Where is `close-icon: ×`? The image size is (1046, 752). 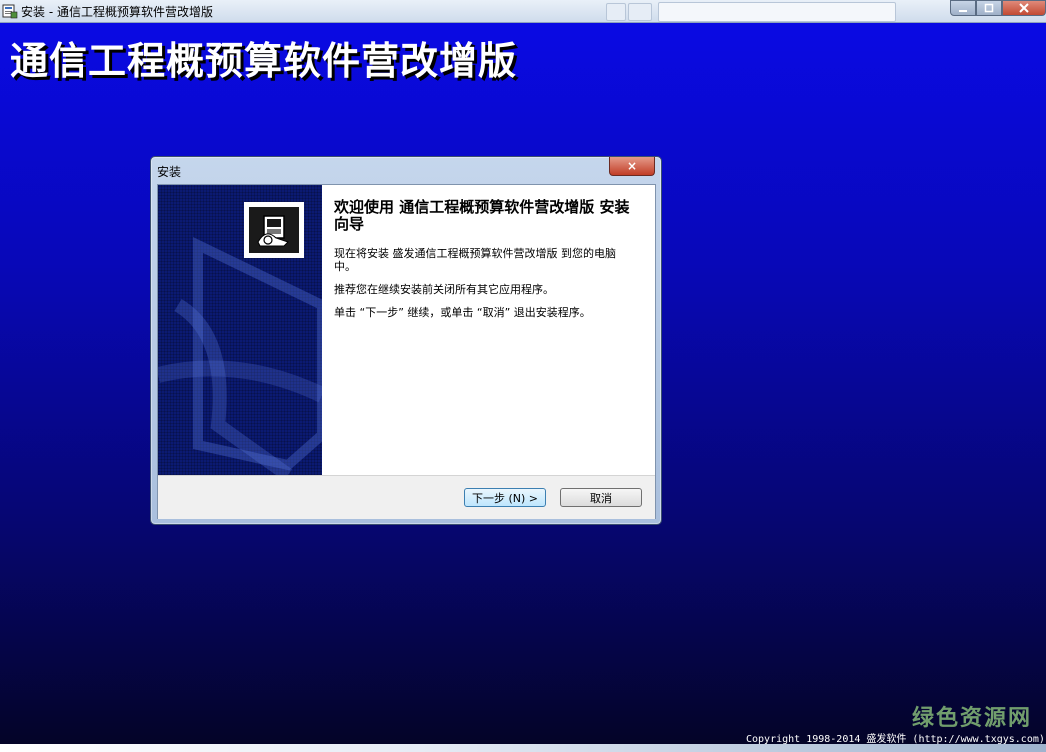
close-icon: × is located at coordinates (632, 166).